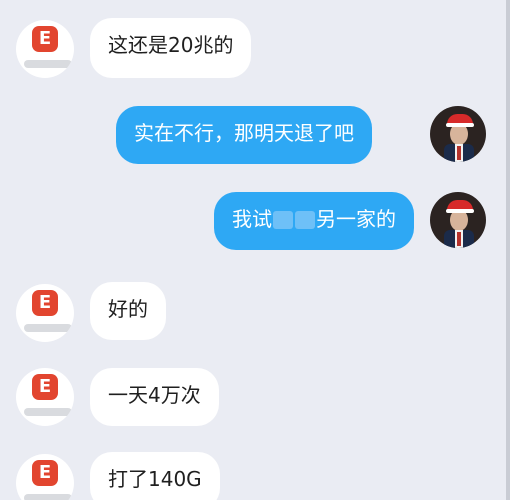  I want to click on message-row-incoming: E 这还是20兆的, so click(253, 50).